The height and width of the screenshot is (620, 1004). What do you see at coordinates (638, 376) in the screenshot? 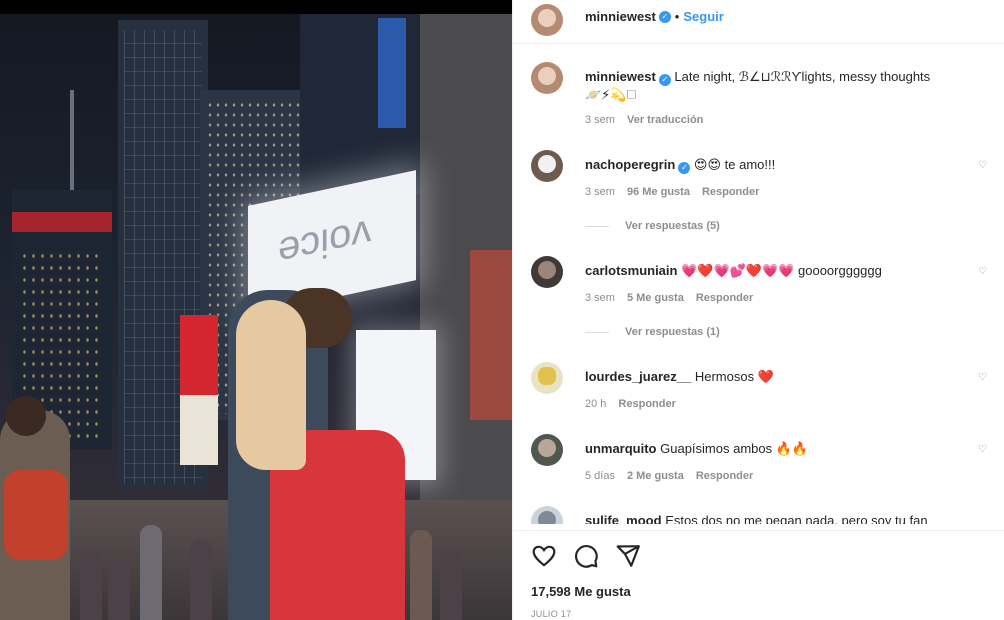
I see `comment-username: lourdes_juarez__` at bounding box center [638, 376].